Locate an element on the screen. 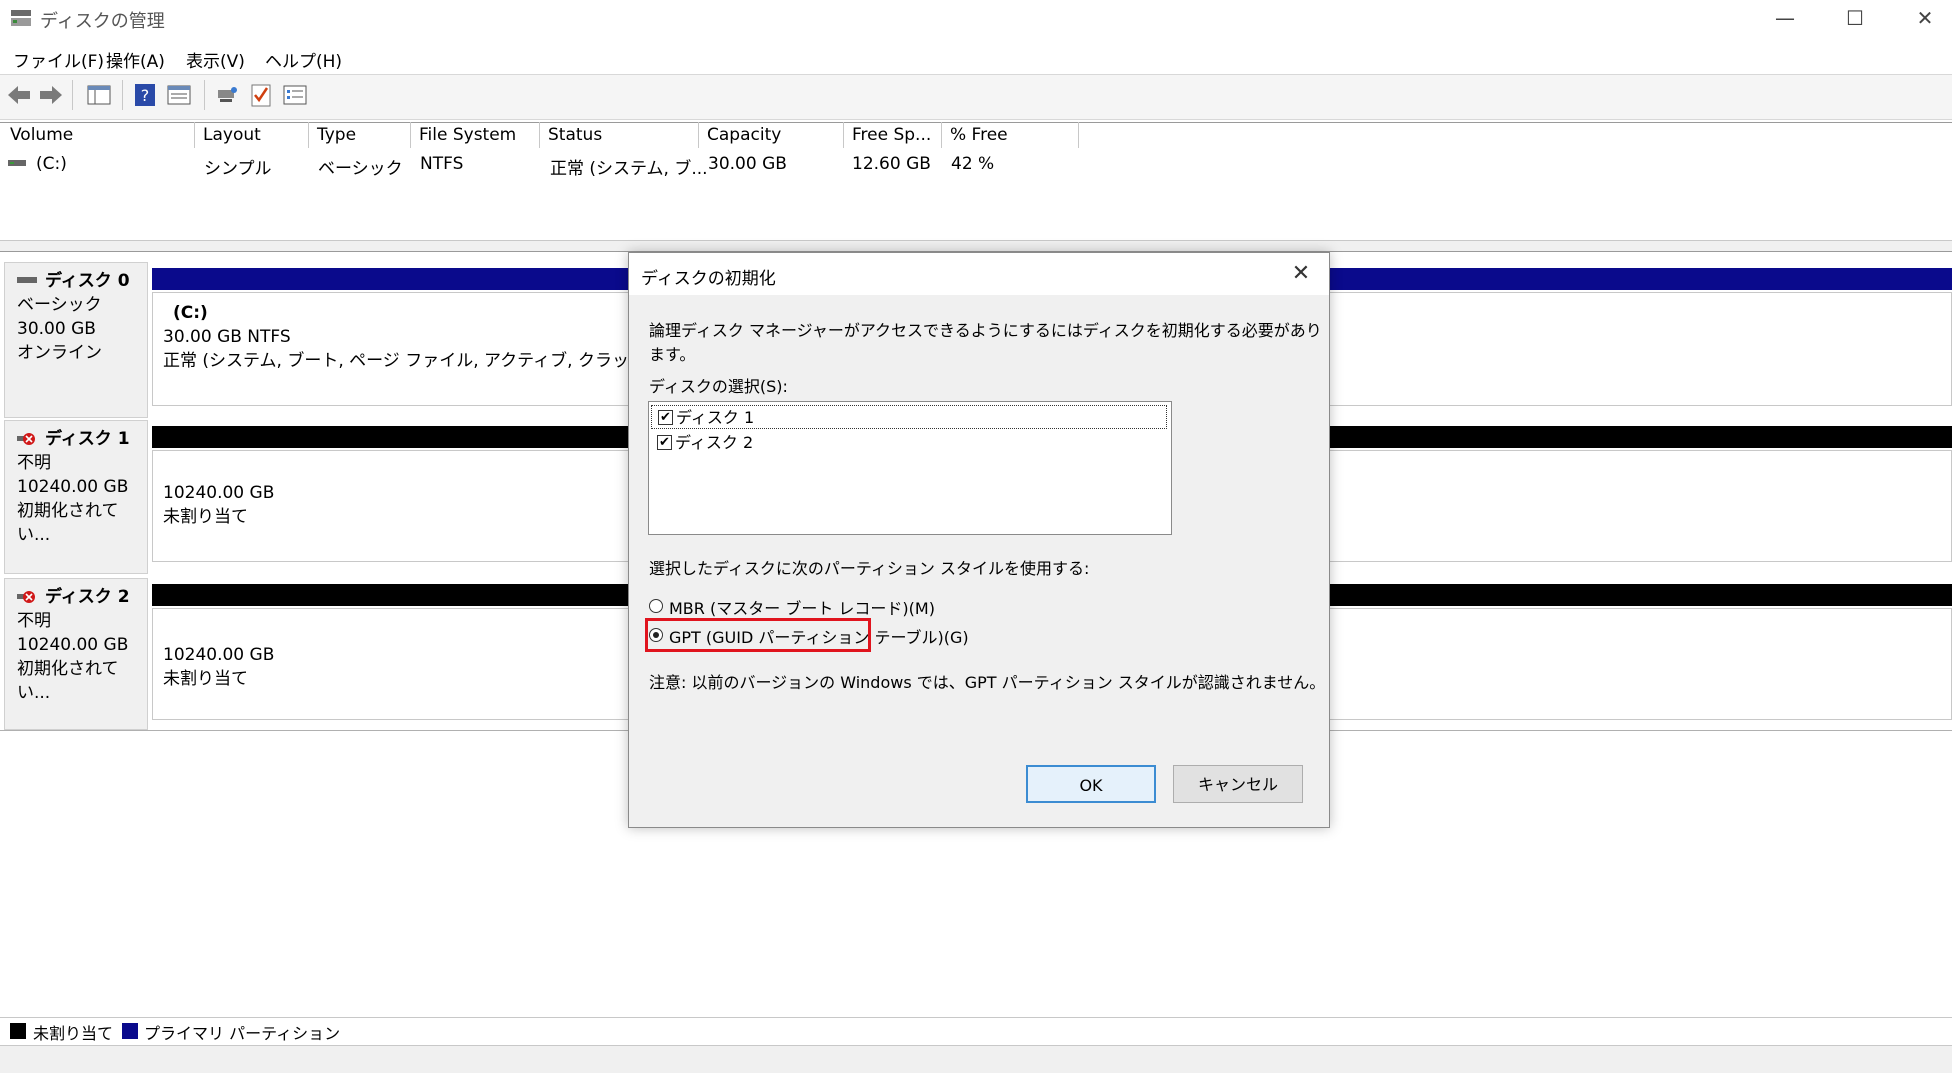  pane-splitter is located at coordinates (976, 246).